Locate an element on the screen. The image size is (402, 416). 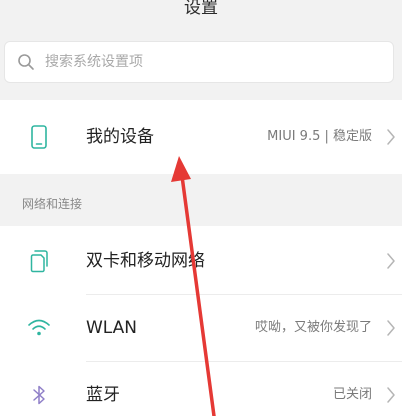
bluetooth-icon is located at coordinates (39, 395).